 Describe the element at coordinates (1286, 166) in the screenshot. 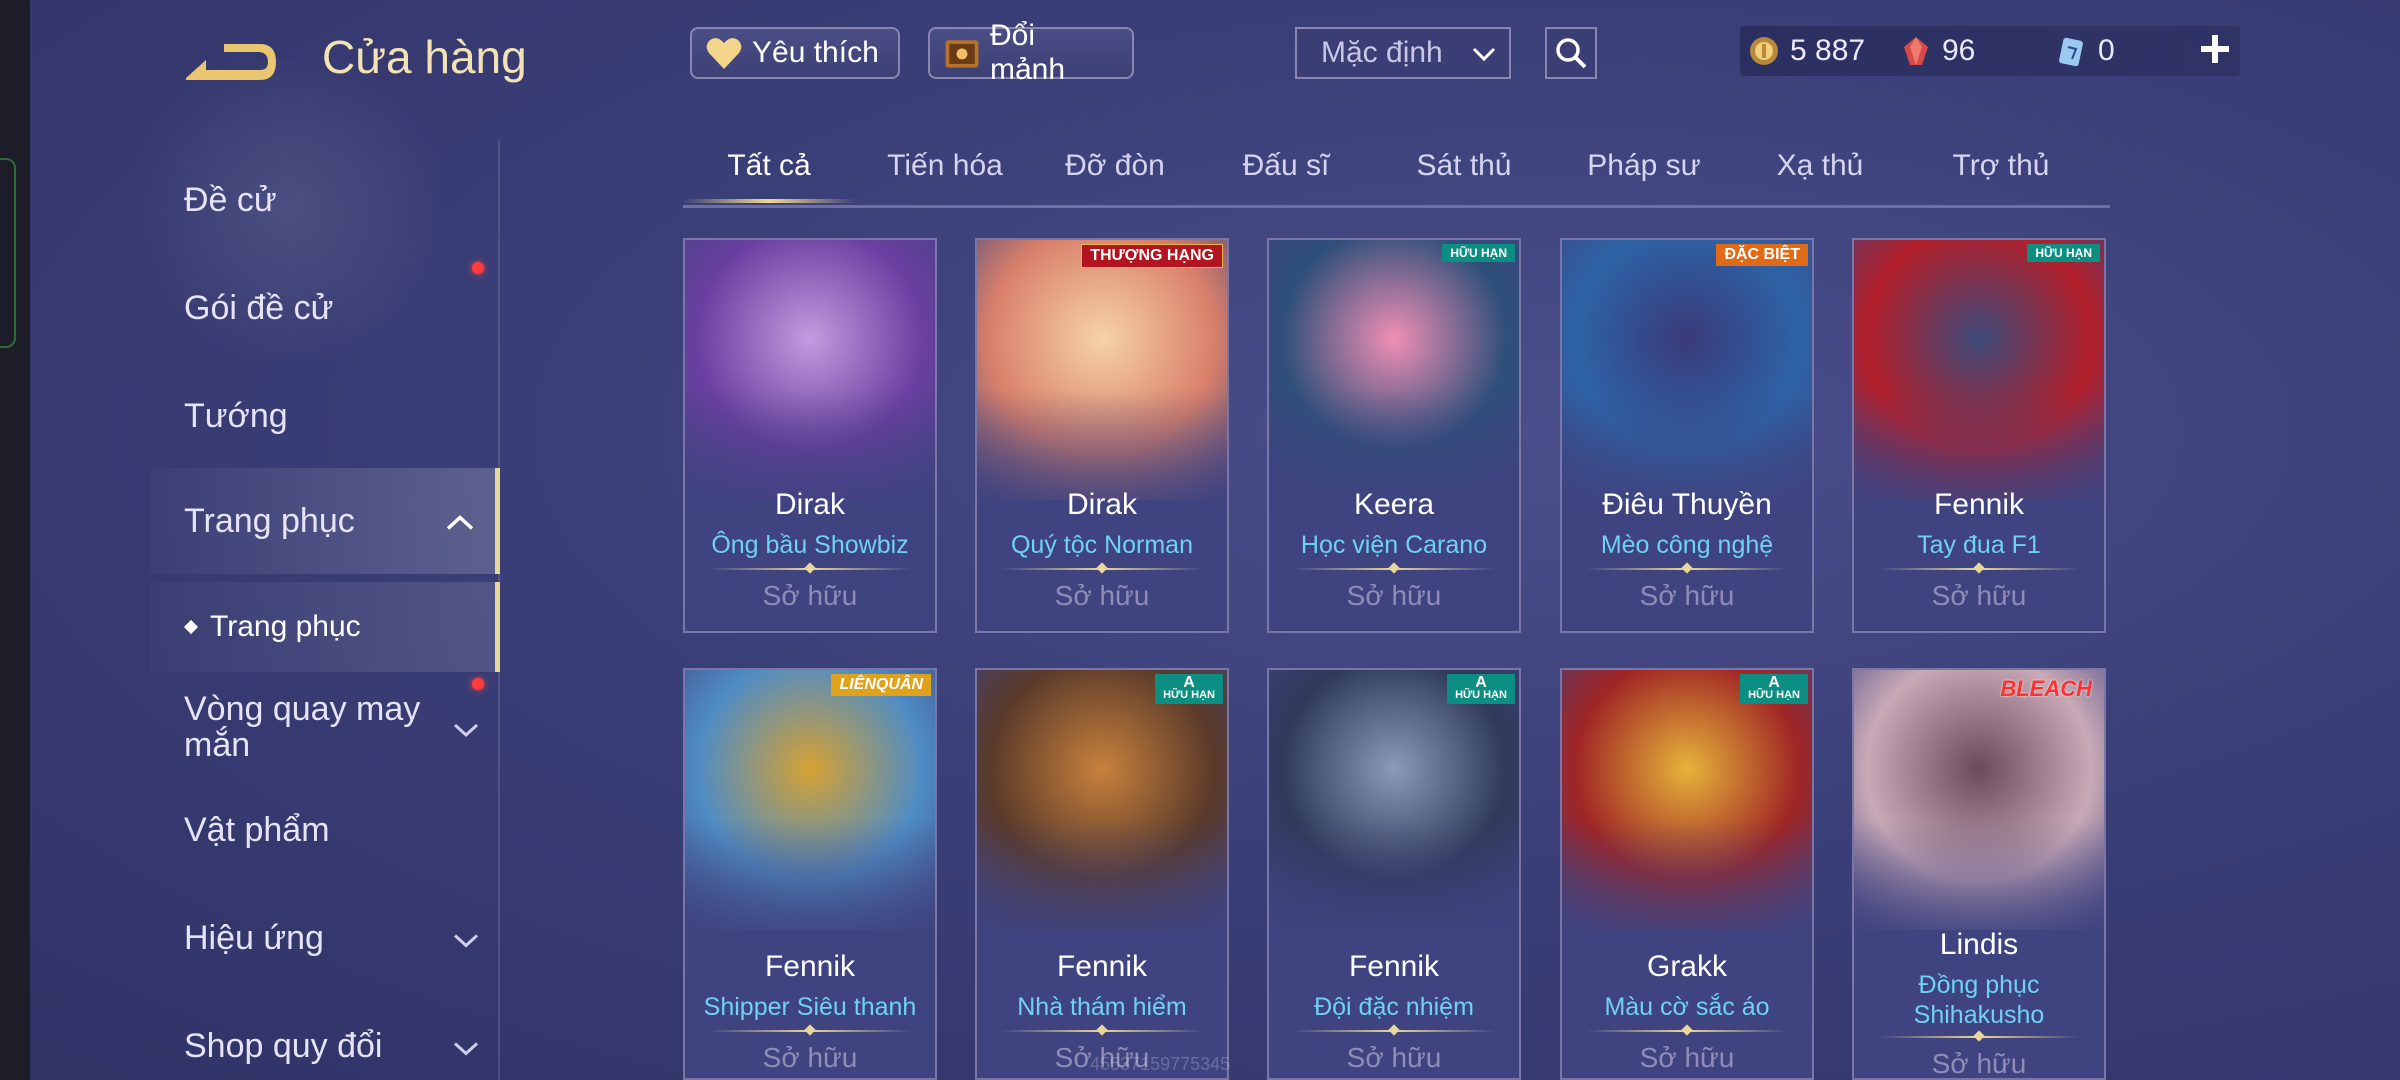

I see `tab-fighter: Đấu sĩ` at that location.